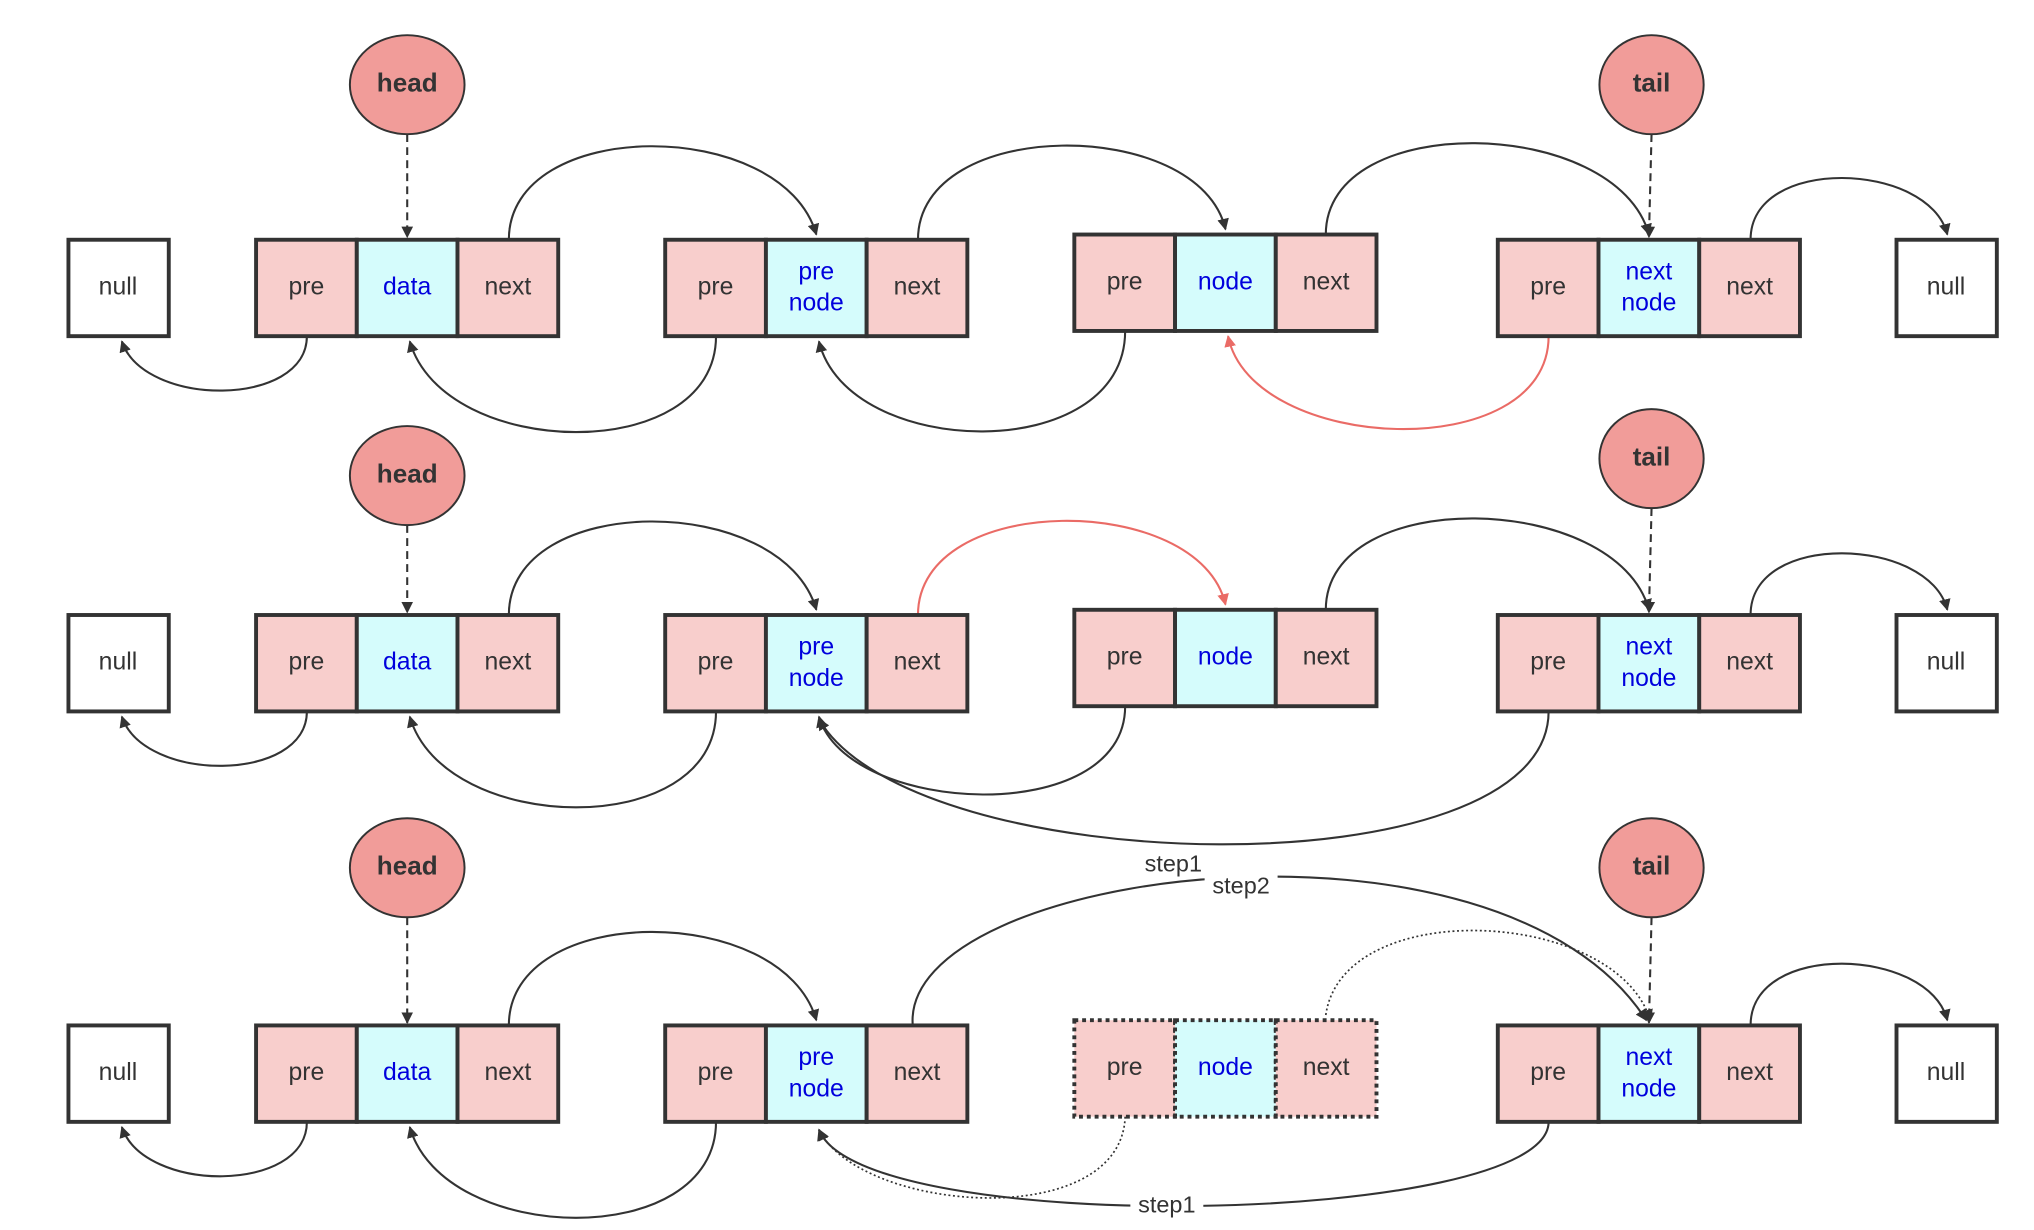  What do you see at coordinates (972, 1157) in the screenshot?
I see `old-pre-edge` at bounding box center [972, 1157].